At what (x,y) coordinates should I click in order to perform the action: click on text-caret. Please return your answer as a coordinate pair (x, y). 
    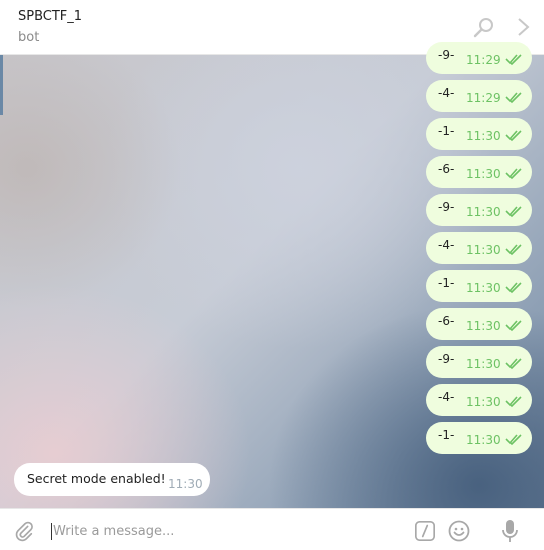
    Looking at the image, I should click on (51, 531).